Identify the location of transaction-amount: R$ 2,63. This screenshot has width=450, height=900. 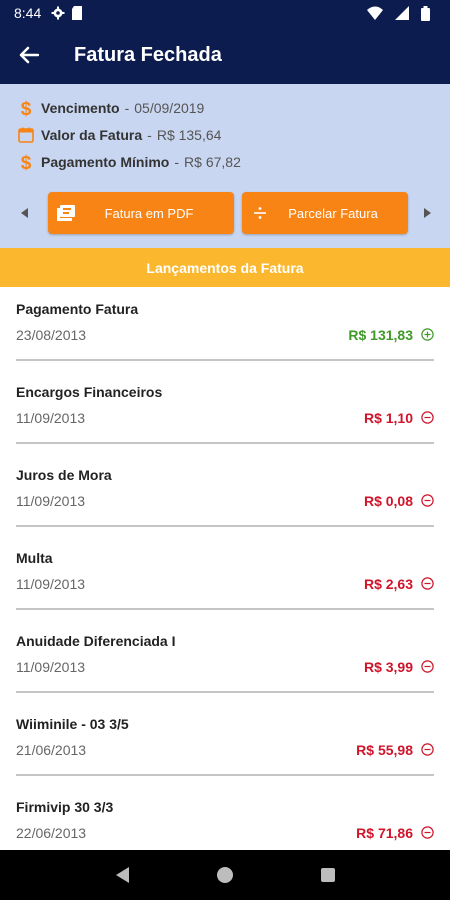
(388, 584).